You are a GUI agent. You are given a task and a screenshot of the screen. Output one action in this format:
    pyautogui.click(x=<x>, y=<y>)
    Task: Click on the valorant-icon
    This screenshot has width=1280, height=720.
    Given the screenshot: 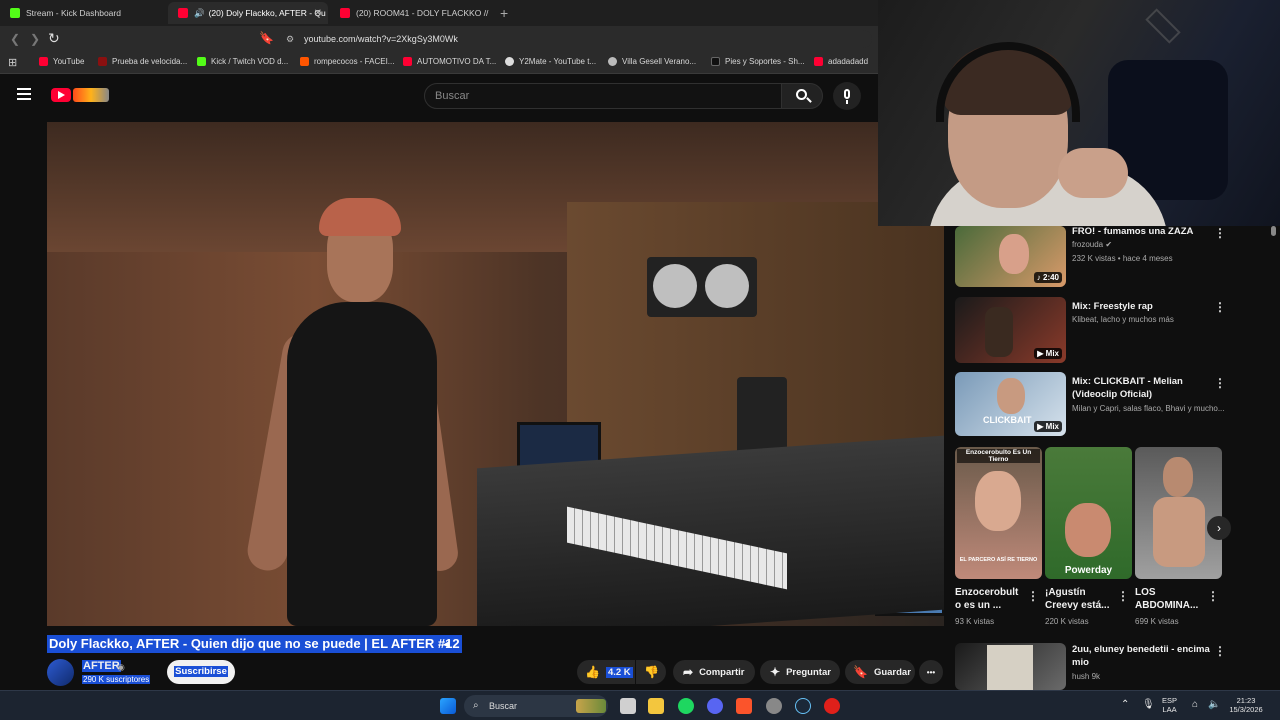 What is the action you would take?
    pyautogui.click(x=832, y=706)
    